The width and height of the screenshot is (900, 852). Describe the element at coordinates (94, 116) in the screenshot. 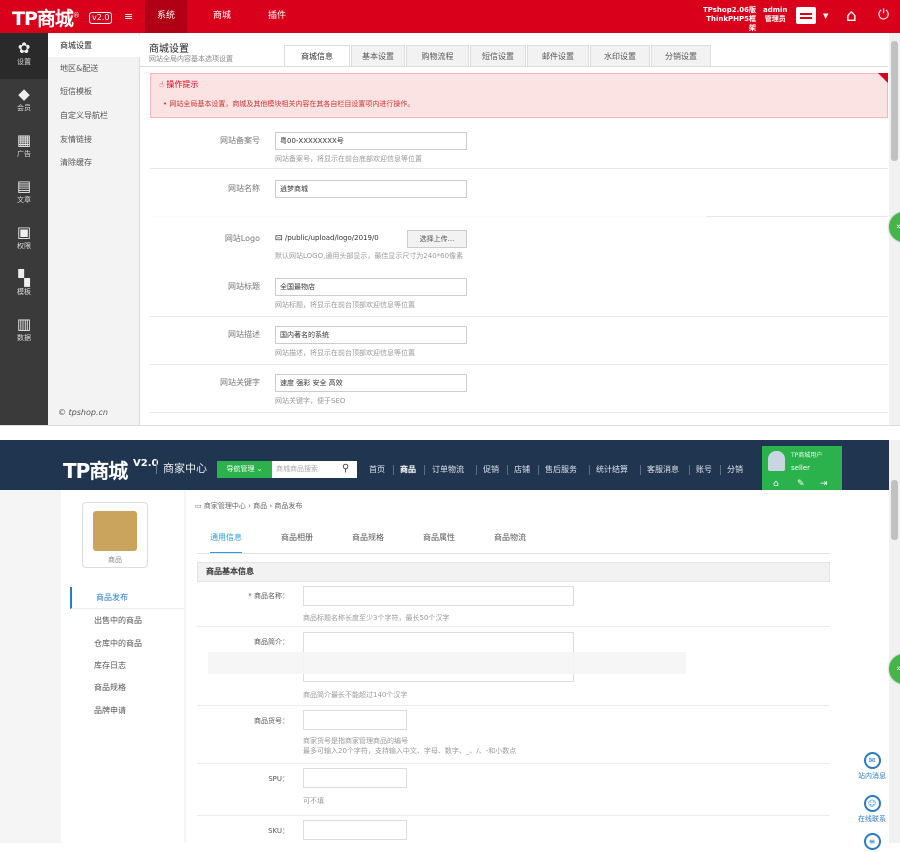

I see `subnav-item-custom-nav: 自定义导航栏` at that location.